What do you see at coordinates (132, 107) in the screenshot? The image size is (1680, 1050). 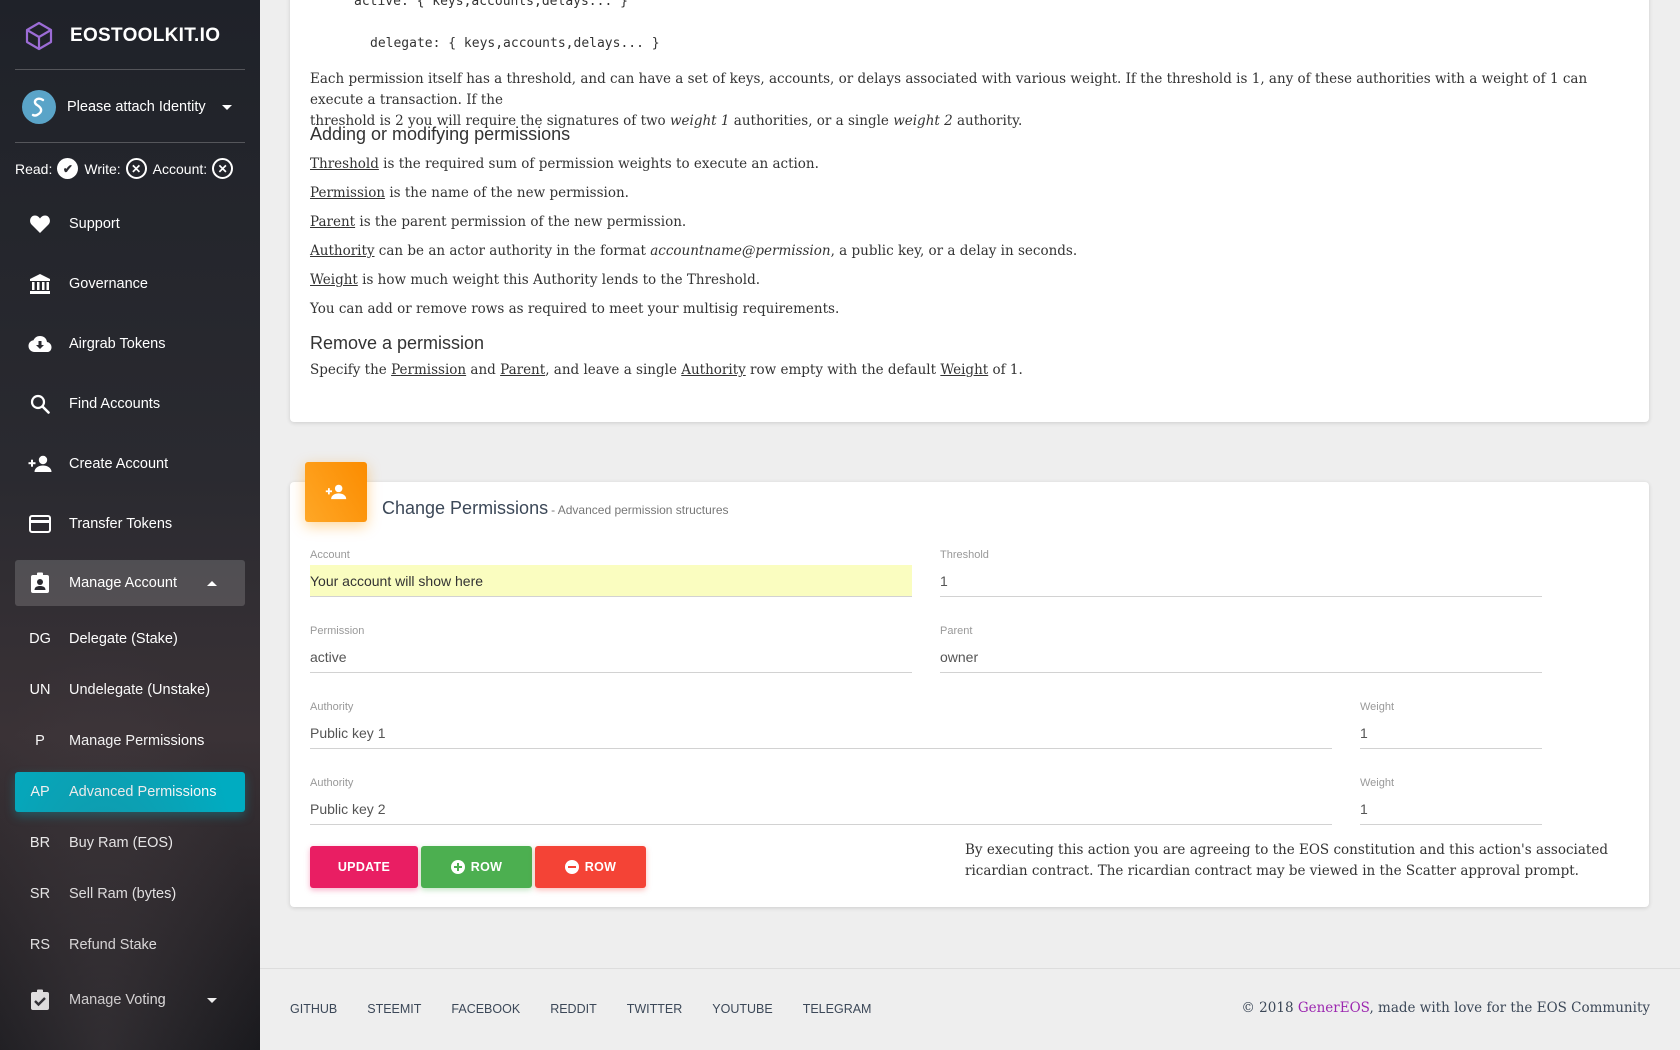 I see `identity-selector: Please attach Identity` at bounding box center [132, 107].